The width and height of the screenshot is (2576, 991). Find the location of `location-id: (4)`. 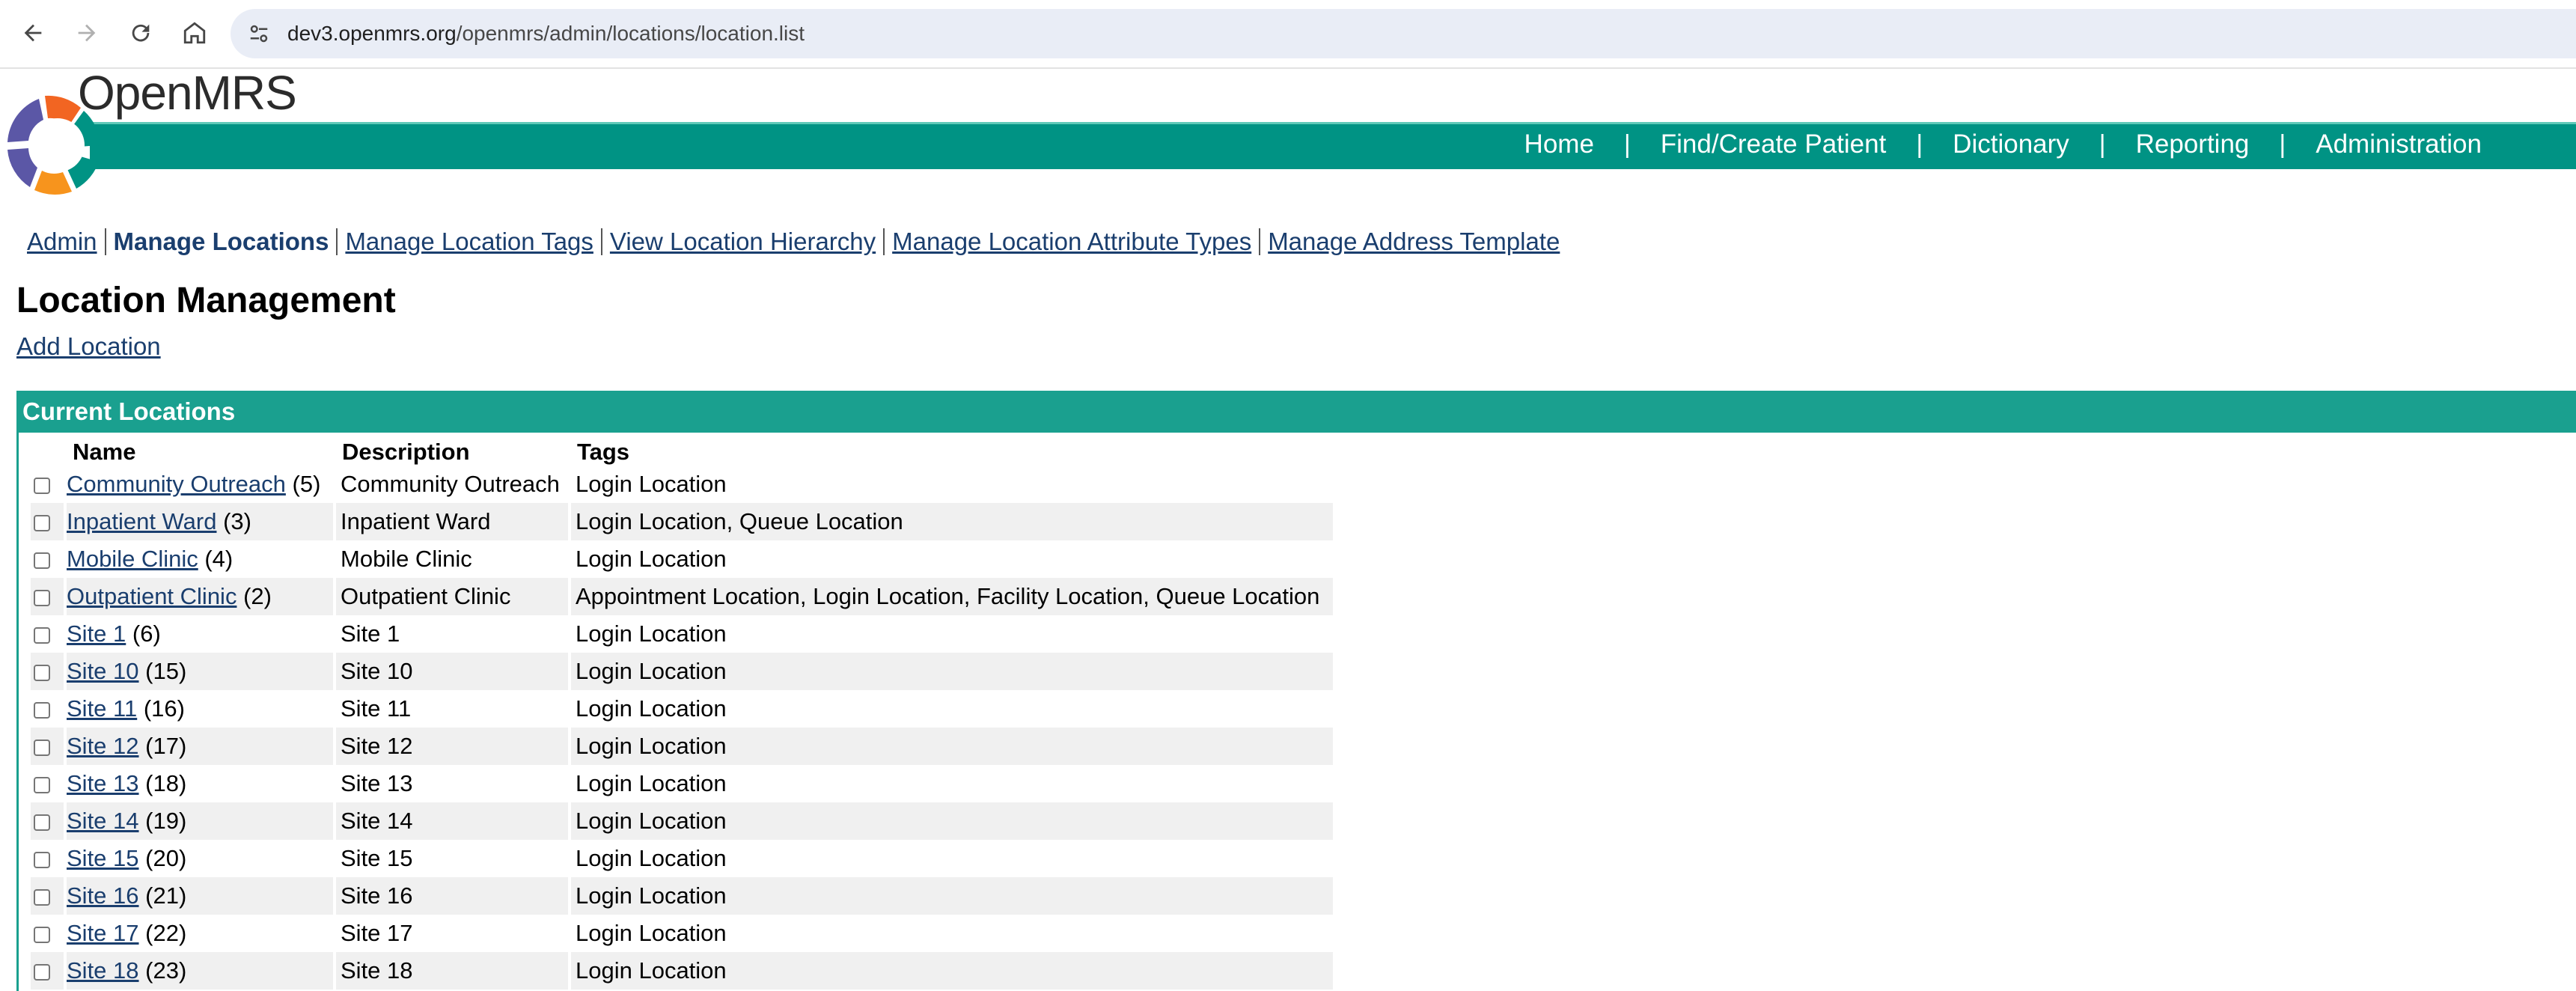

location-id: (4) is located at coordinates (219, 559).